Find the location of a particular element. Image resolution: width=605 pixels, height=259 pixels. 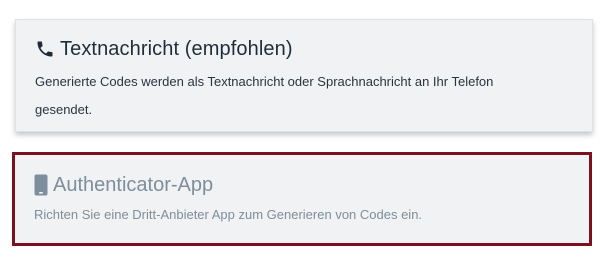

option-text-message-header: Textnachricht (empfohlen) is located at coordinates (313, 49).